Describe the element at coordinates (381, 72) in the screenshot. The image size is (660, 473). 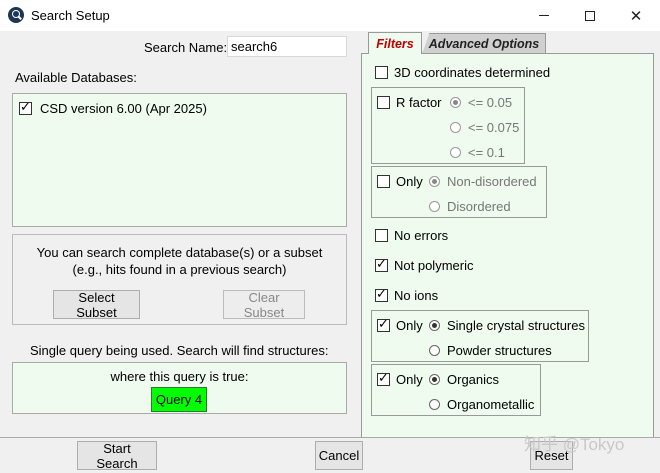
I see `coords-3d-checkbox` at that location.